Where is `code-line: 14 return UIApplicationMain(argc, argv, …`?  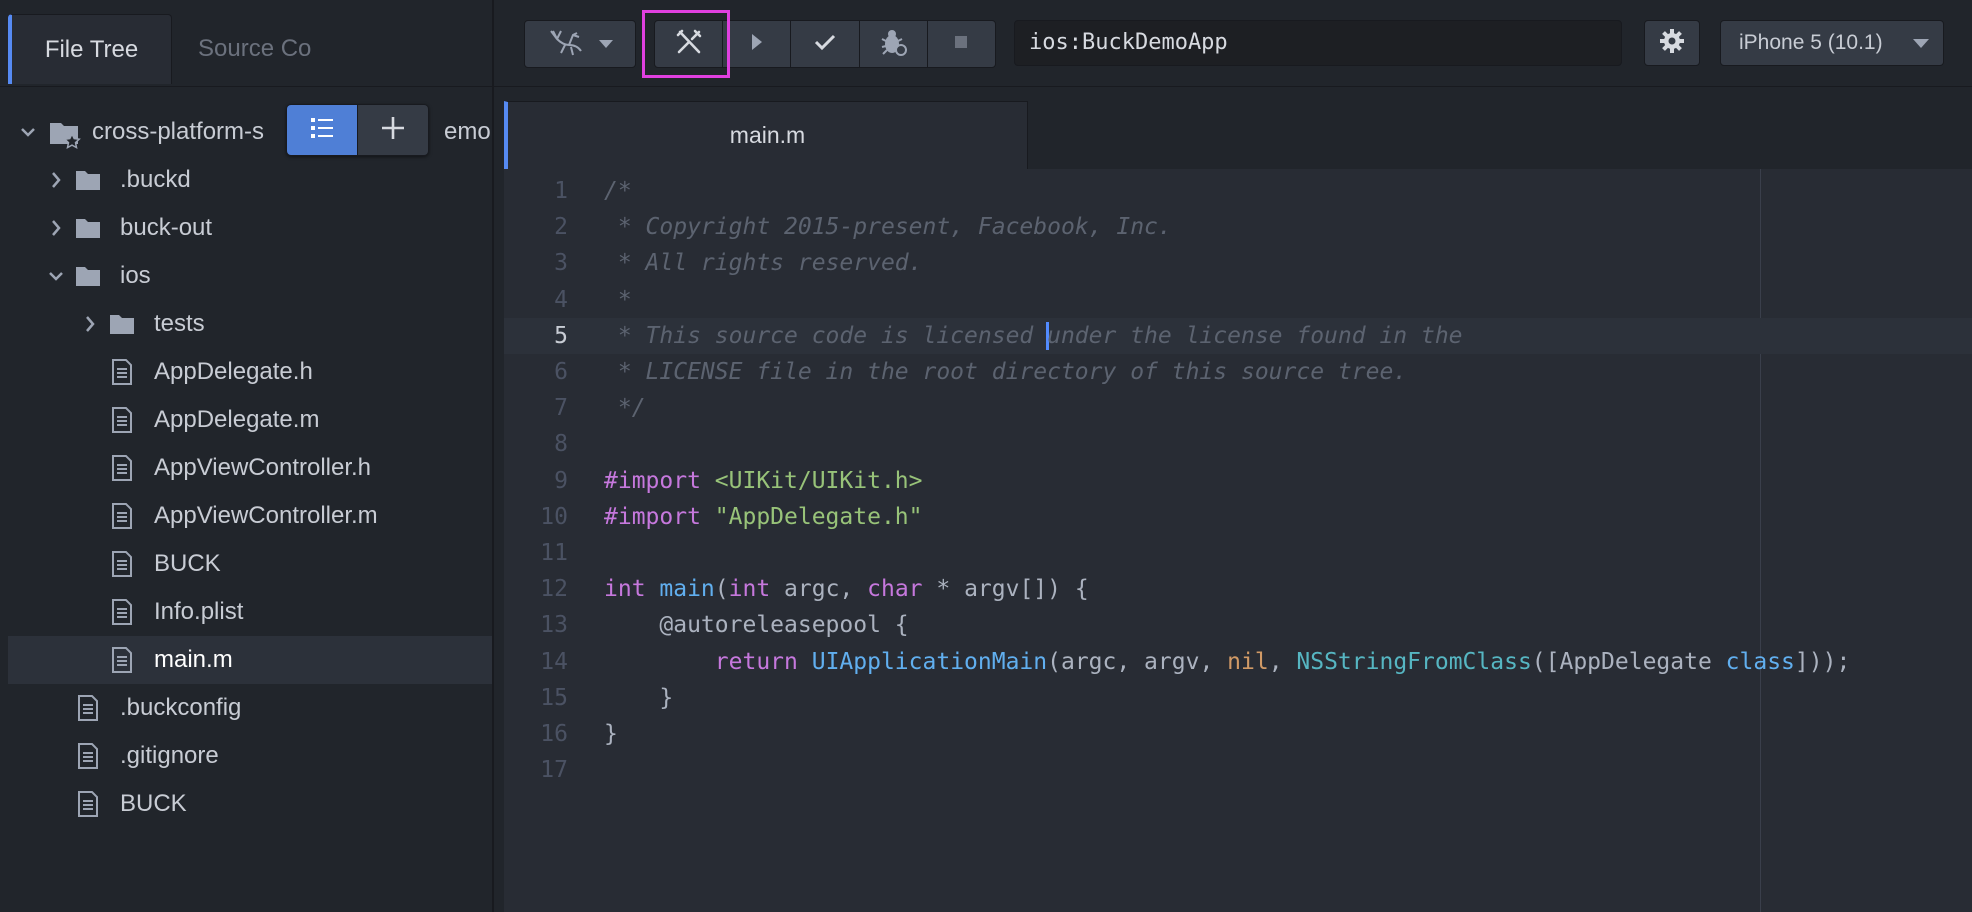
code-line: 14 return UIApplicationMain(argc, argv, … is located at coordinates (1238, 662).